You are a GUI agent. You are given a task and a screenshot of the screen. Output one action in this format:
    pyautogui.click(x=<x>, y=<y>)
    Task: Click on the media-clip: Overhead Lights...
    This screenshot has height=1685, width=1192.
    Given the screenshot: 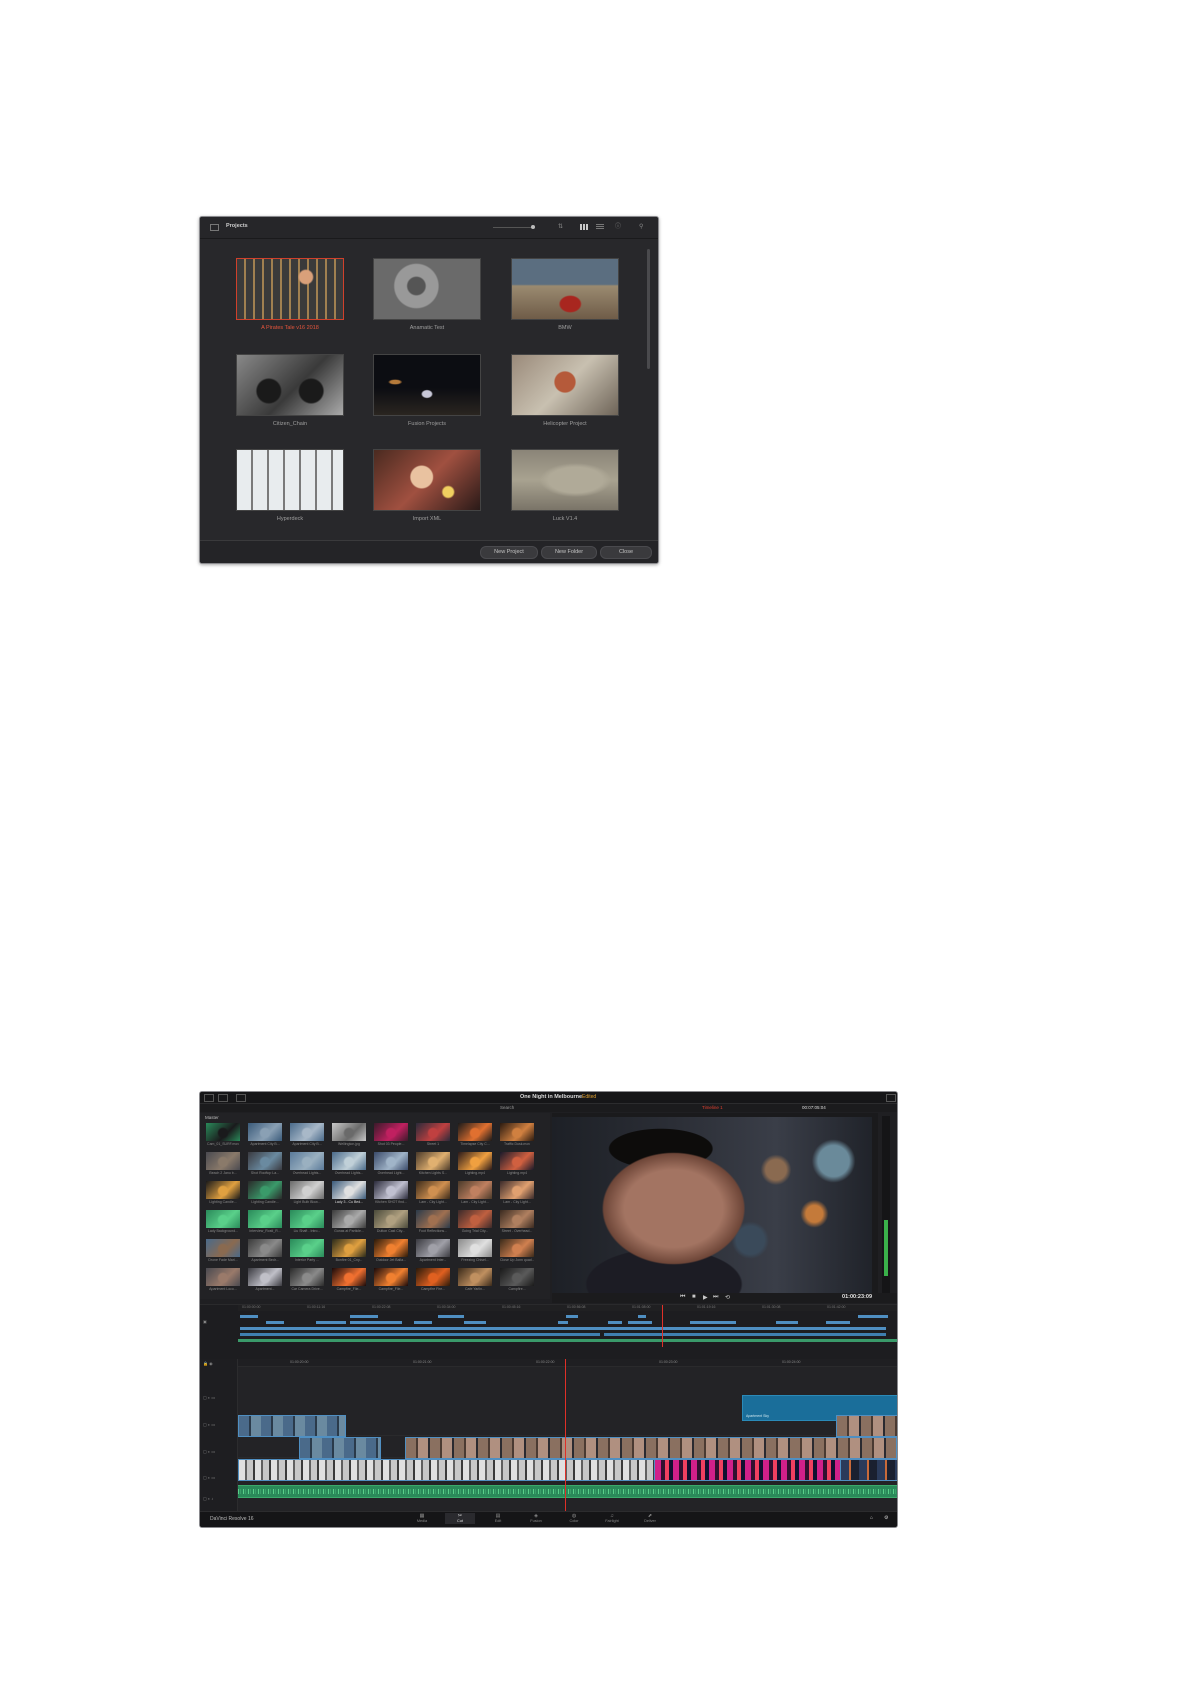 What is the action you would take?
    pyautogui.click(x=307, y=1164)
    